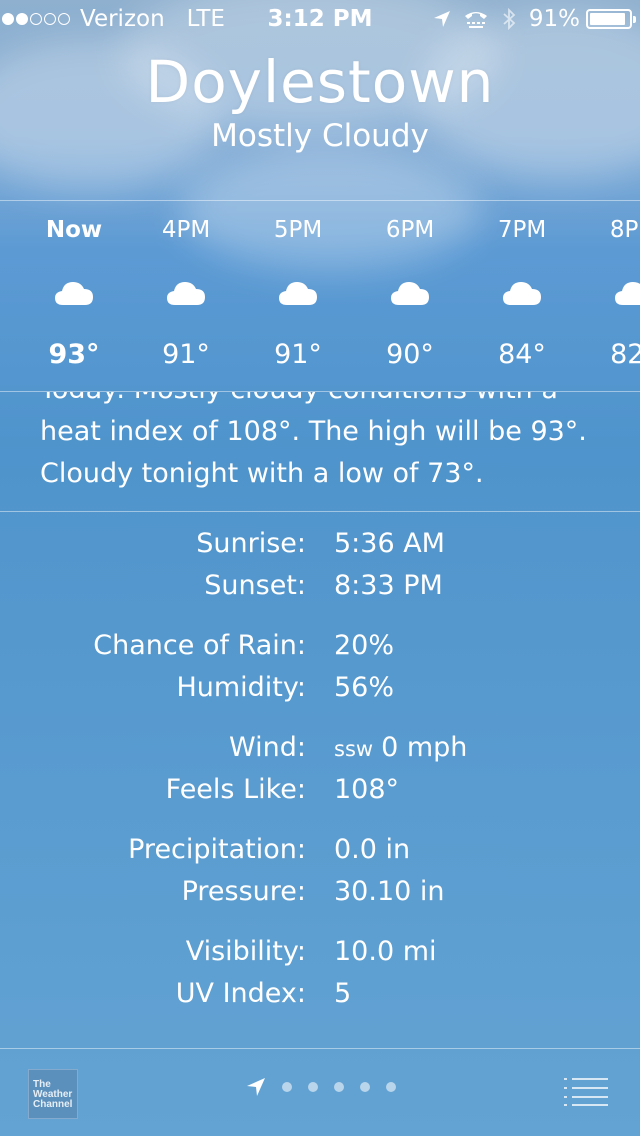  Describe the element at coordinates (320, 795) in the screenshot. I see `detail-row-feels-like: Feels Like: 108°` at that location.